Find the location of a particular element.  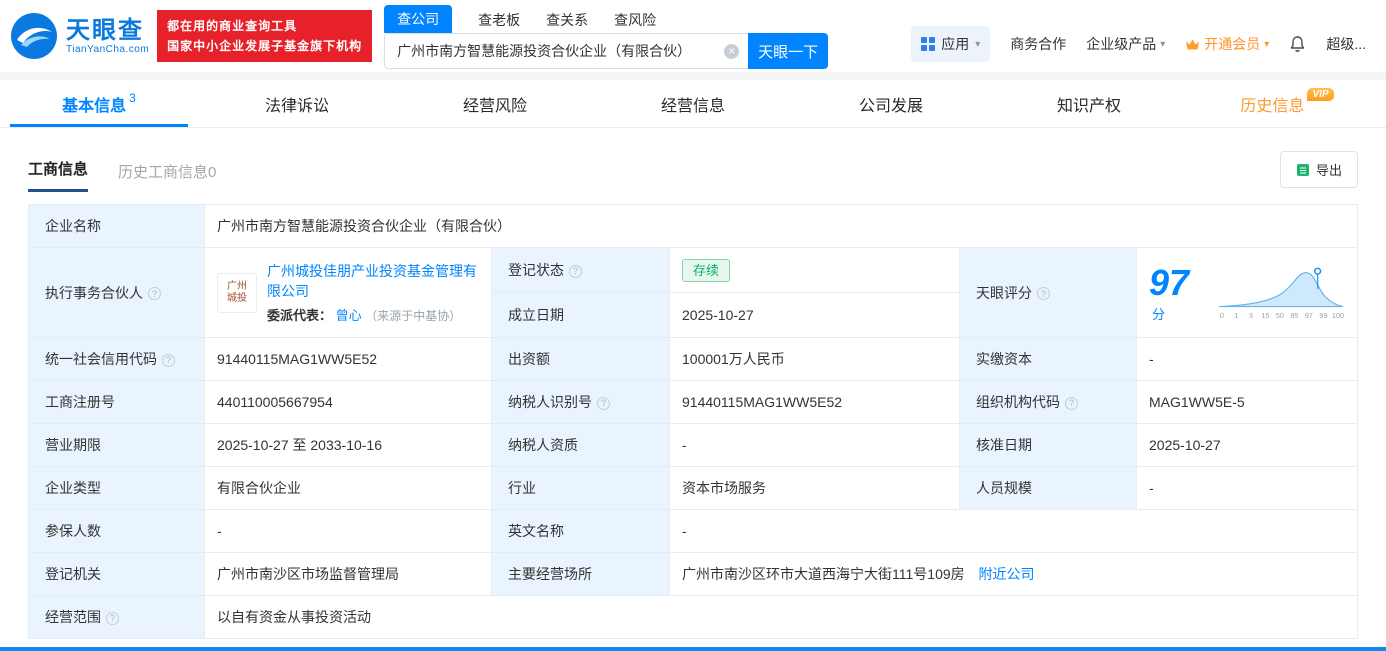

delegate-label: 委派代表： is located at coordinates (300, 315).